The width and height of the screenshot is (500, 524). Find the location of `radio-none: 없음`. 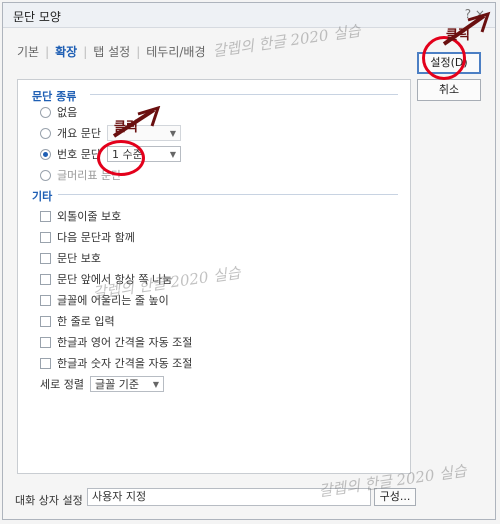

radio-none: 없음 is located at coordinates (58, 112).